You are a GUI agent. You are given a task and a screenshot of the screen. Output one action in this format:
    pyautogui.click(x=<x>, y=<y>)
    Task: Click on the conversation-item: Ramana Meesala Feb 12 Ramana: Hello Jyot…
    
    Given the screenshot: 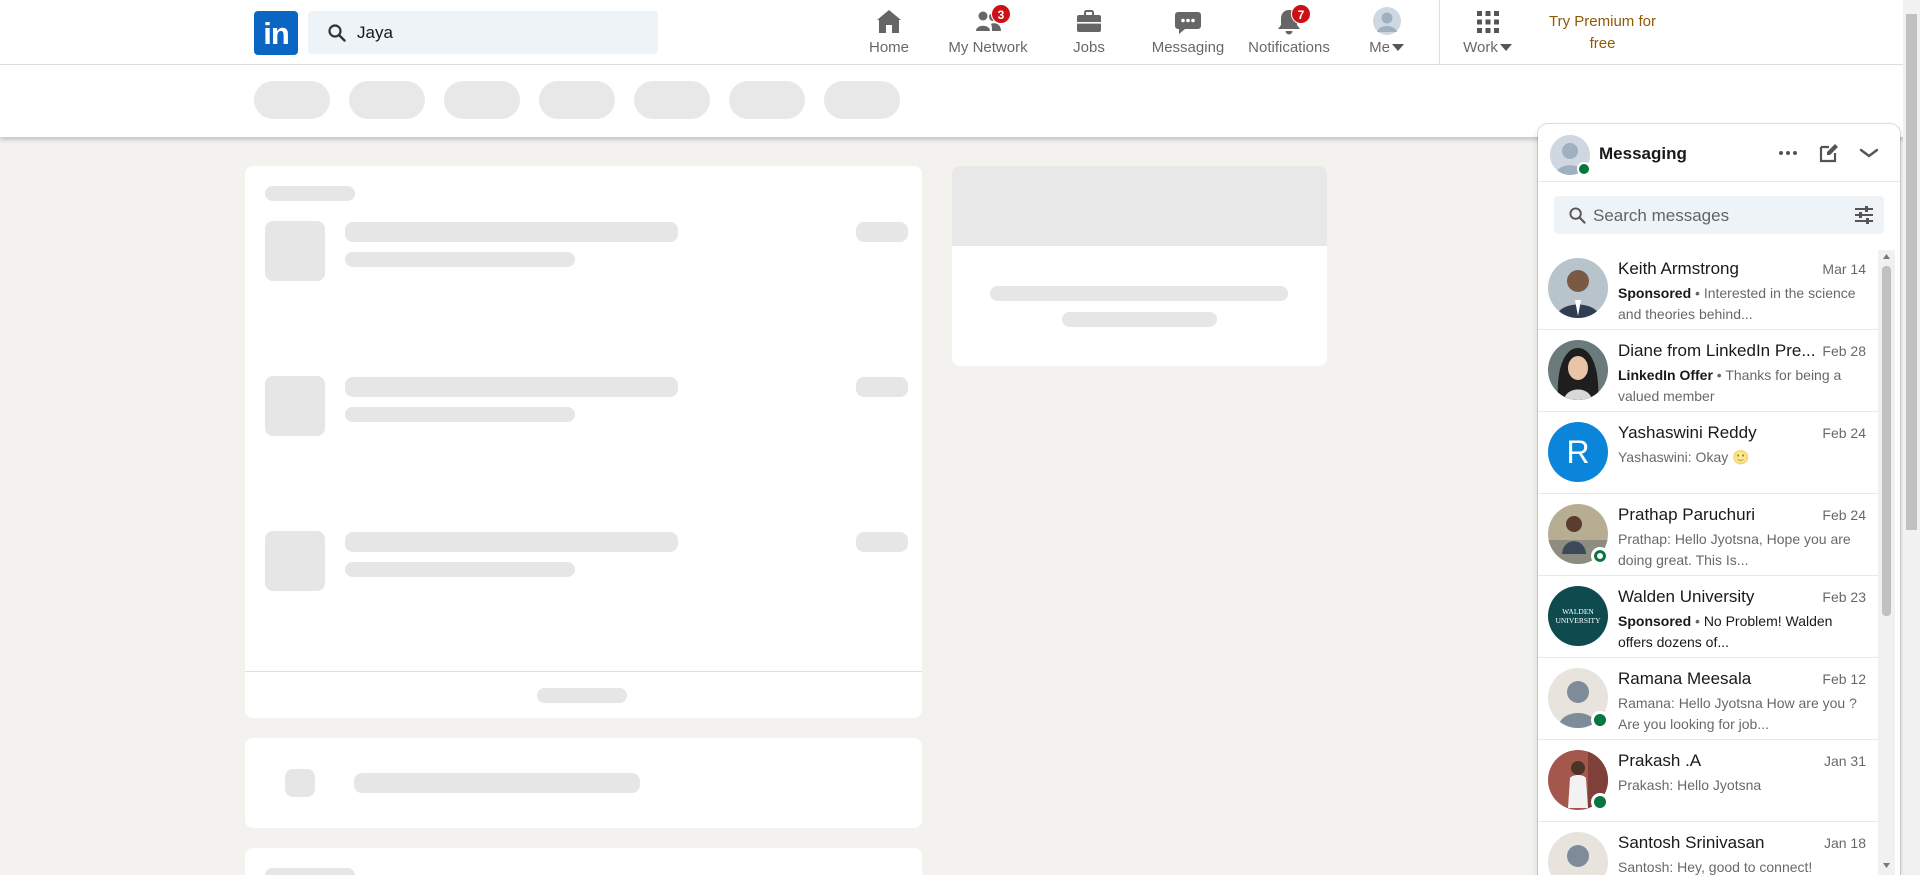 What is the action you would take?
    pyautogui.click(x=1708, y=699)
    